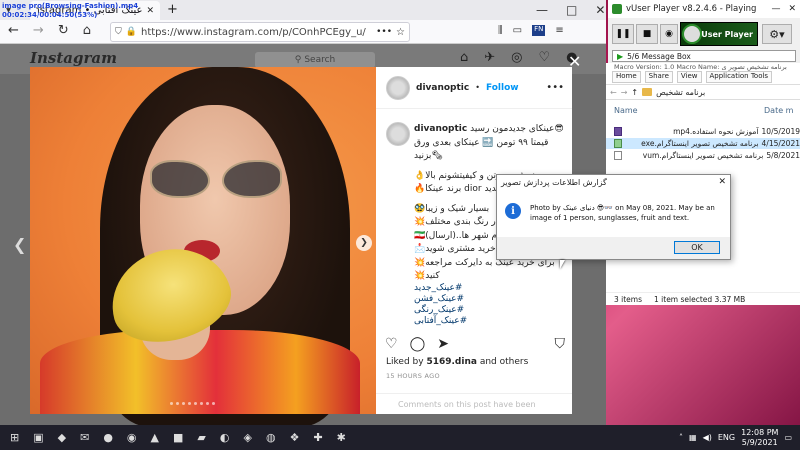 The width and height of the screenshot is (800, 450). What do you see at coordinates (451, 362) in the screenshot?
I see `likes-user: ‏5169.dina` at bounding box center [451, 362].